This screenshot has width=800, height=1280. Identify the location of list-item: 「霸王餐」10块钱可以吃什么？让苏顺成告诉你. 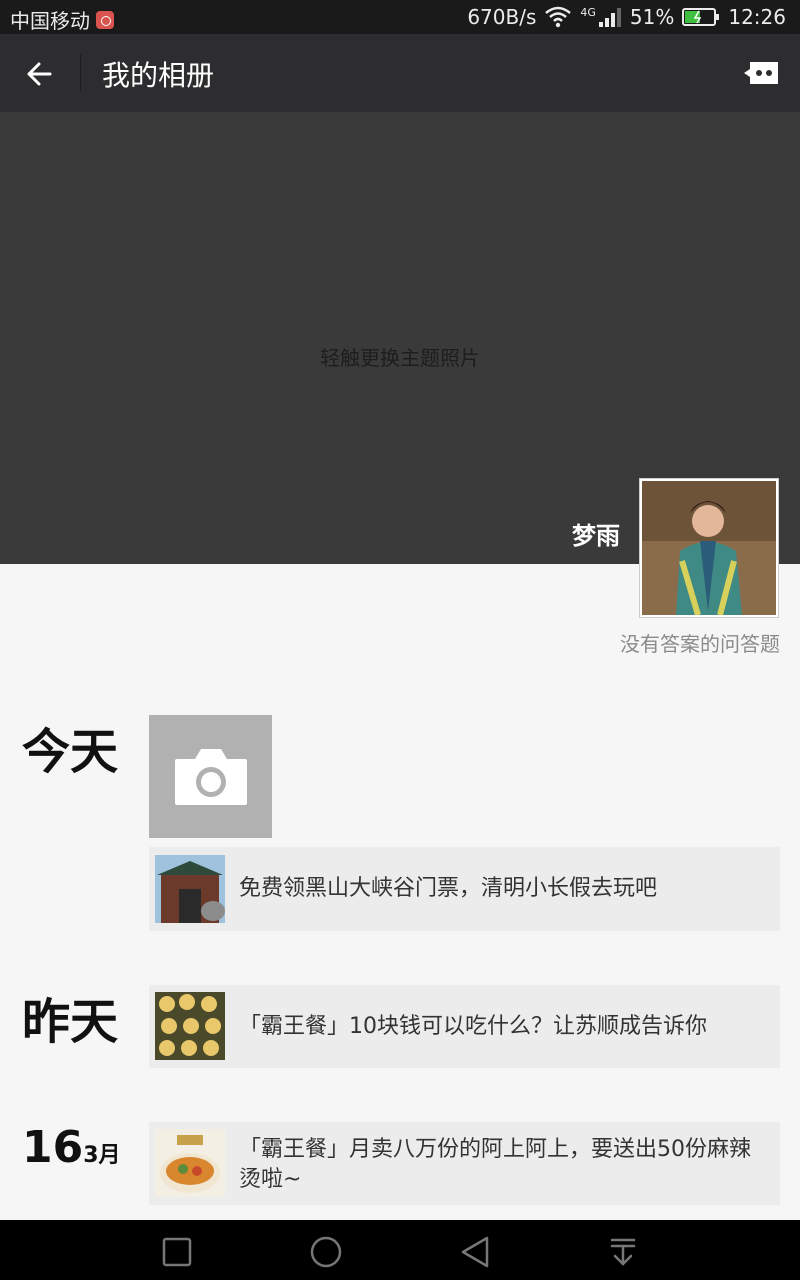
(464, 1026).